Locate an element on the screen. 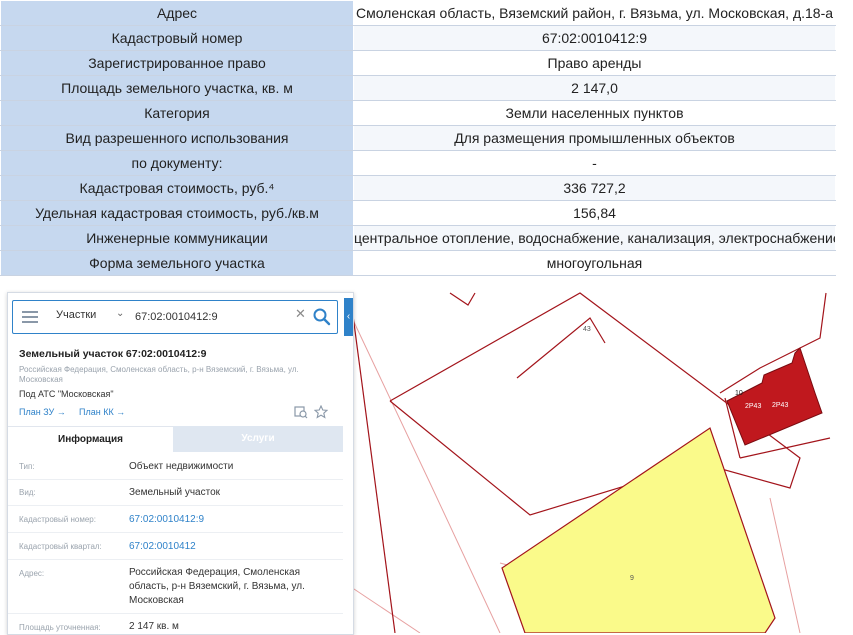 This screenshot has height=635, width=853. object-title: Земельный участок 67:02:0010412:9 is located at coordinates (113, 354).